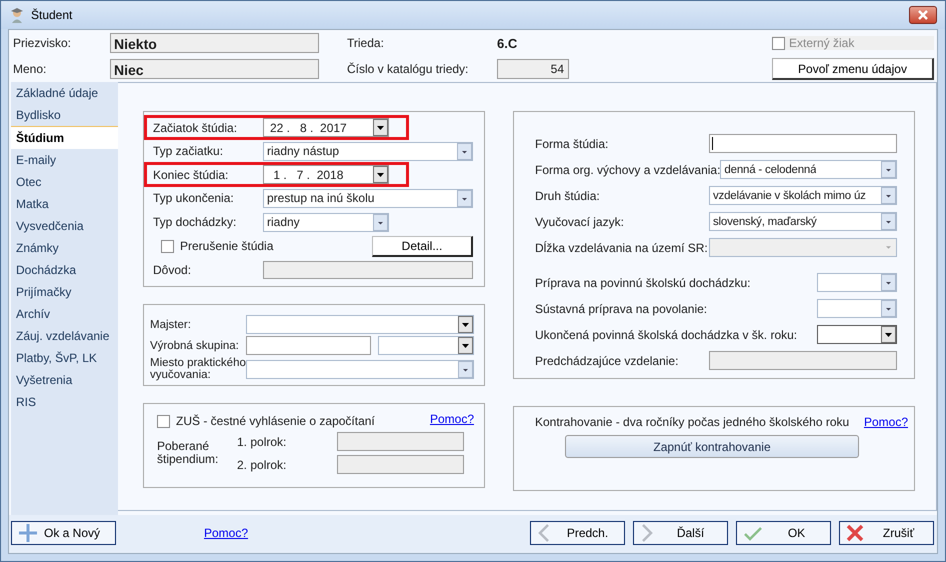  I want to click on ok-and-new-button: Ok a Nový, so click(63, 533).